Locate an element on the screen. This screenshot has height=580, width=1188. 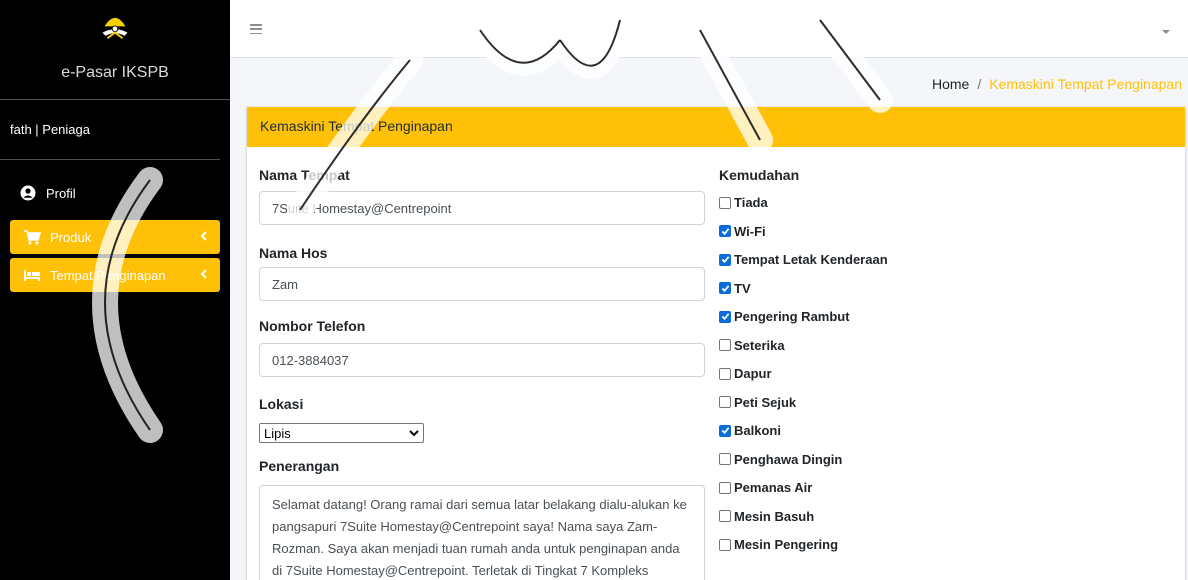
kemudahan-option-label: Tempat Letak Kenderaan is located at coordinates (811, 259).